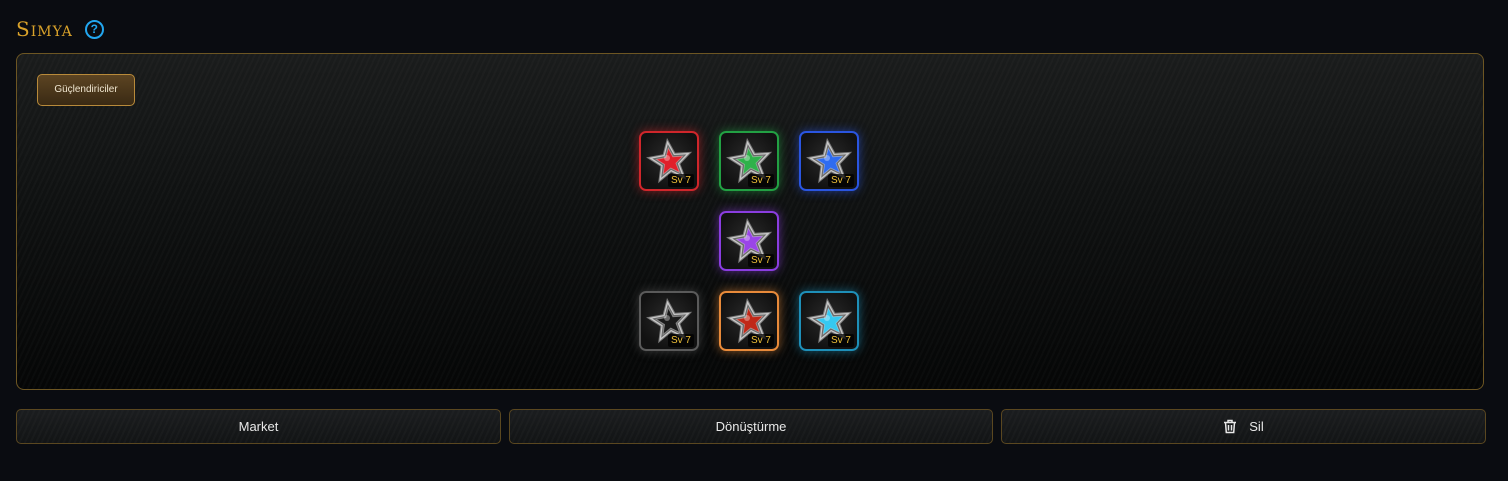 This screenshot has height=481, width=1508. I want to click on delete-button: Sil, so click(1243, 426).